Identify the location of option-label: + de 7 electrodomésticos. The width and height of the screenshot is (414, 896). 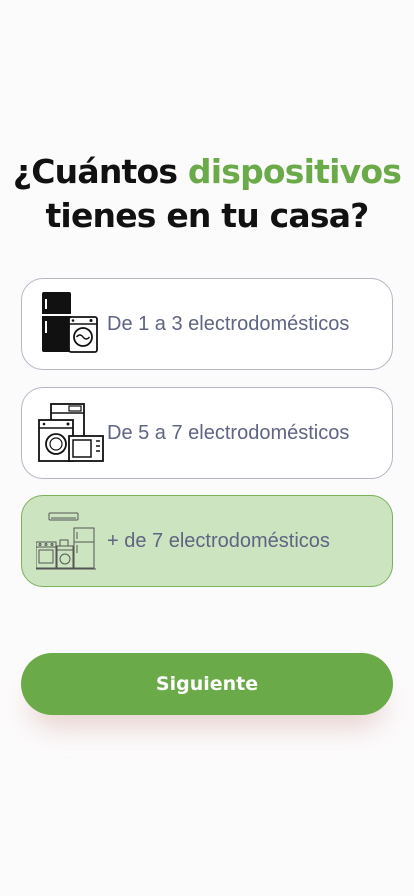
(218, 540).